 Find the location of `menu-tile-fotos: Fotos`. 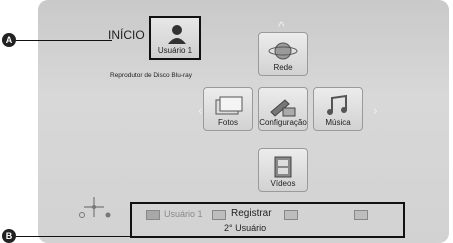

menu-tile-fotos: Fotos is located at coordinates (228, 109).